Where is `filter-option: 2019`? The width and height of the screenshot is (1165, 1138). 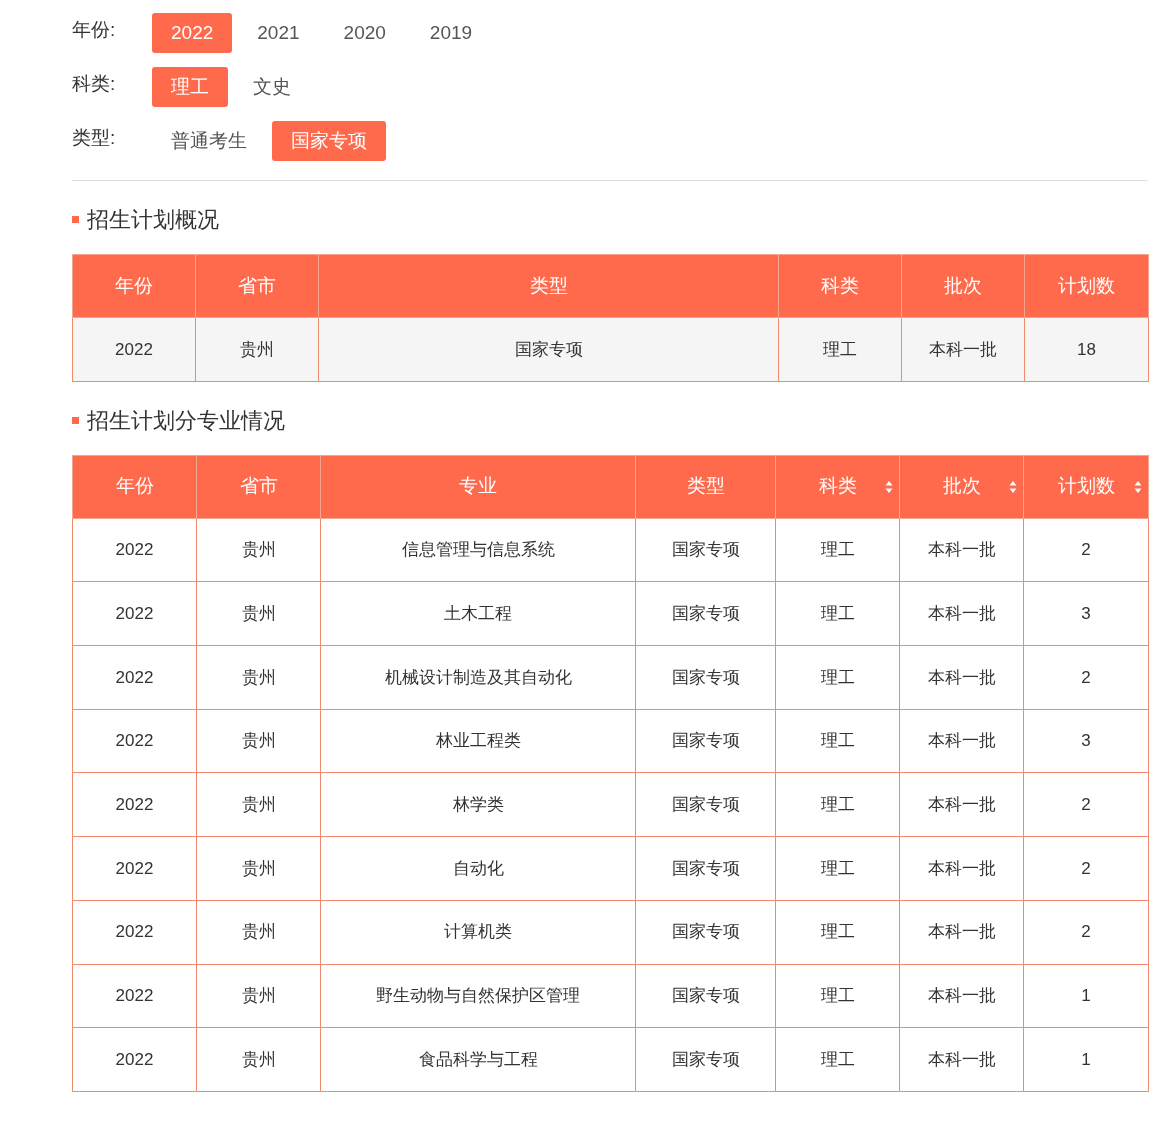
filter-option: 2019 is located at coordinates (451, 33).